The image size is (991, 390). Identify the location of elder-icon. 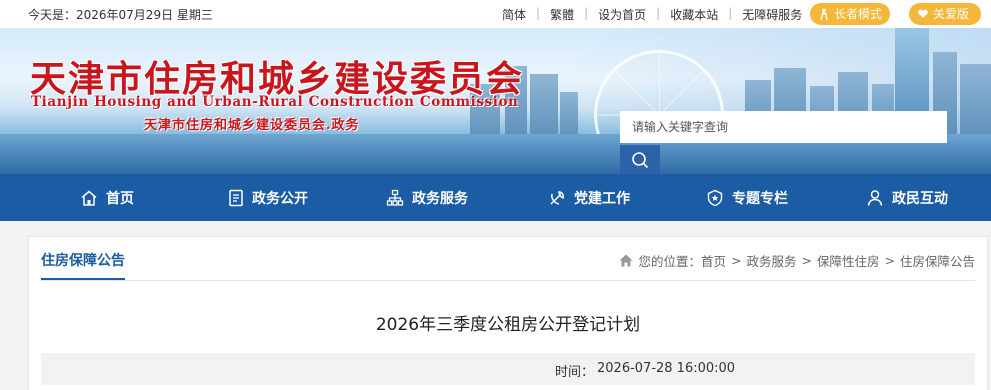
(824, 14).